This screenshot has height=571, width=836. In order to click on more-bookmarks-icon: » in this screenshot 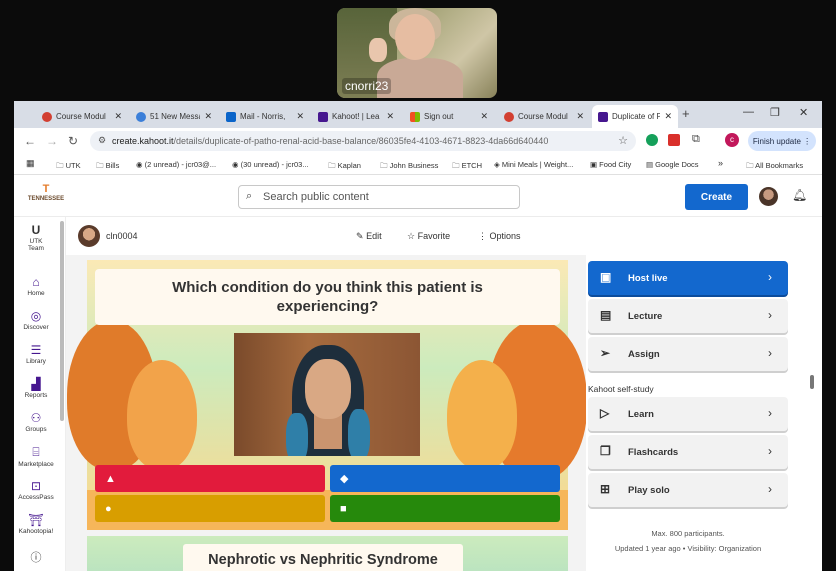, I will do `click(720, 163)`.